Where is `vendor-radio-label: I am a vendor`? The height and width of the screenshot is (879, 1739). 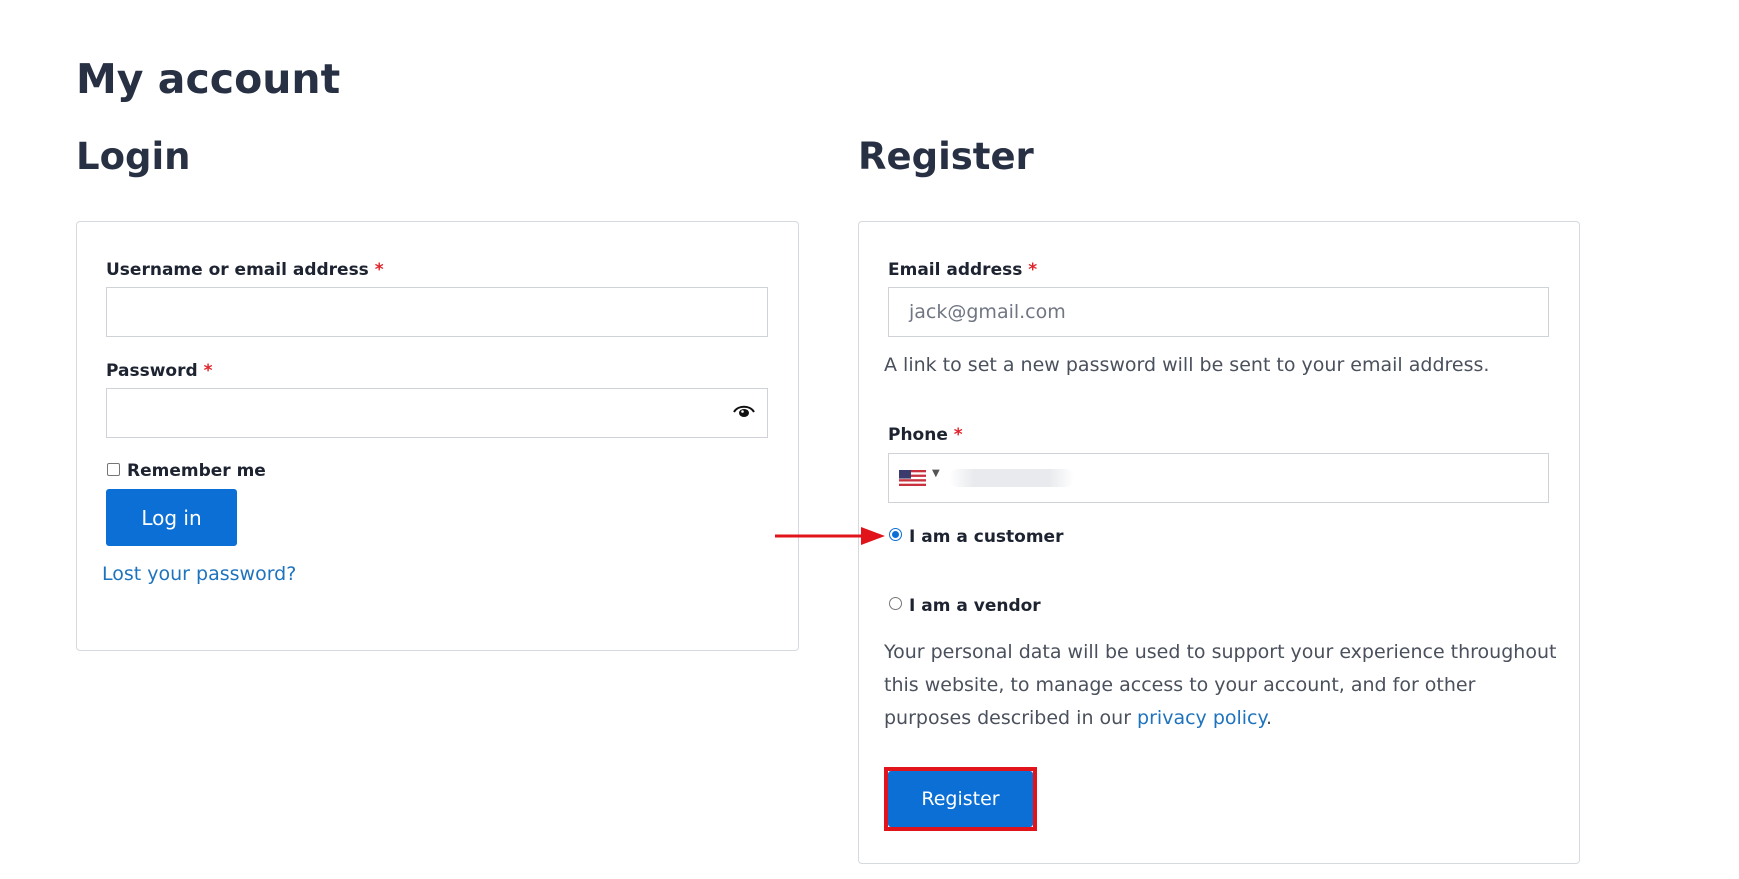 vendor-radio-label: I am a vendor is located at coordinates (975, 606).